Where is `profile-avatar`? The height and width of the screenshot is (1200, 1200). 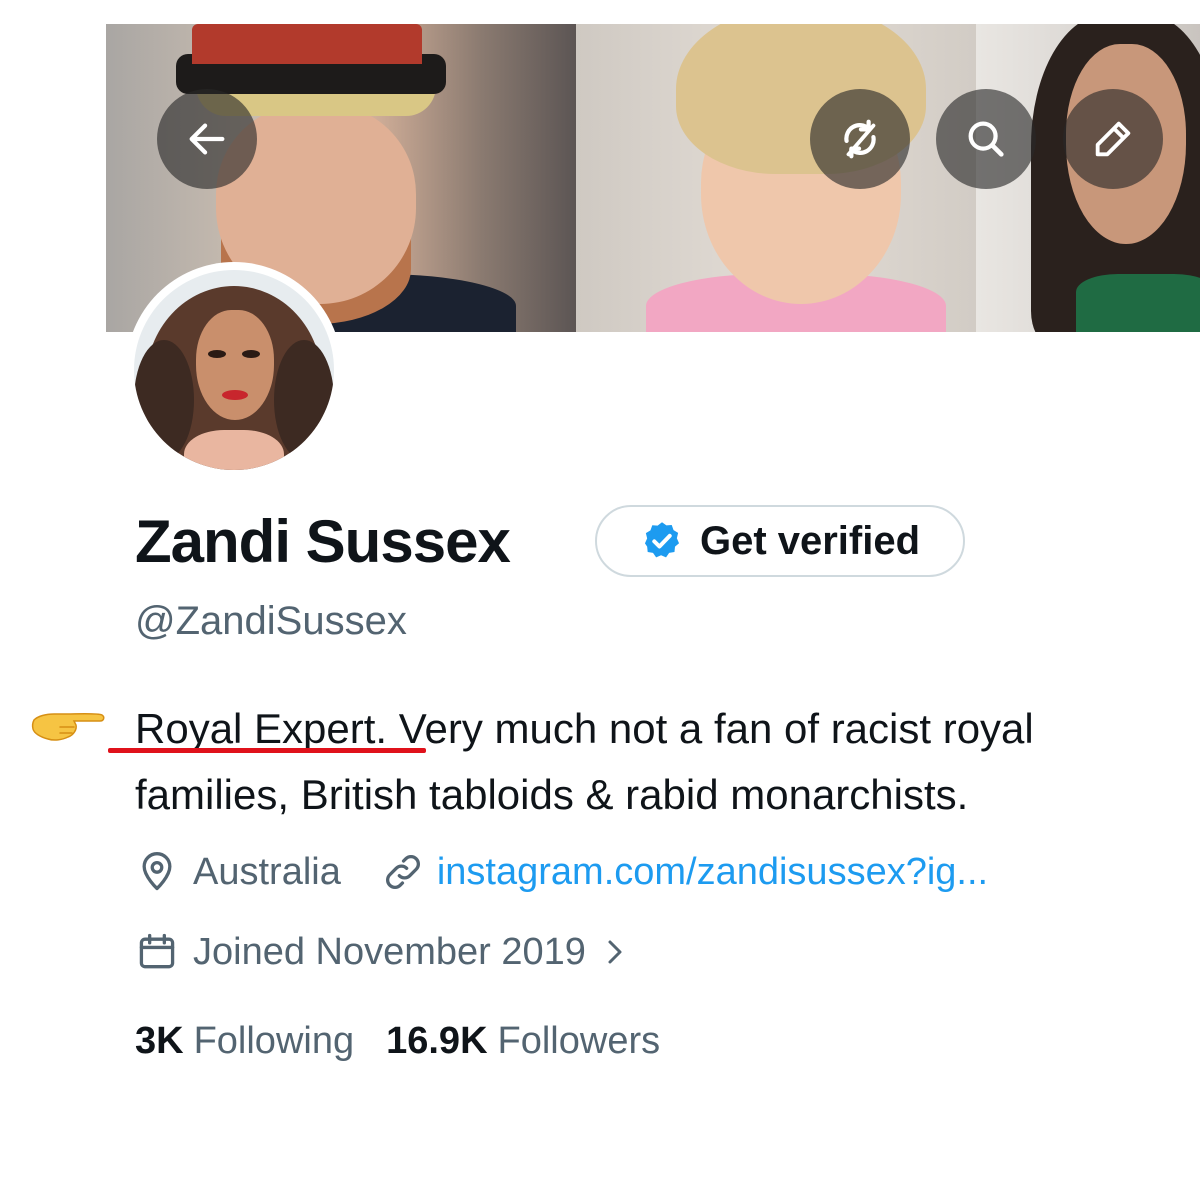
profile-avatar is located at coordinates (234, 370).